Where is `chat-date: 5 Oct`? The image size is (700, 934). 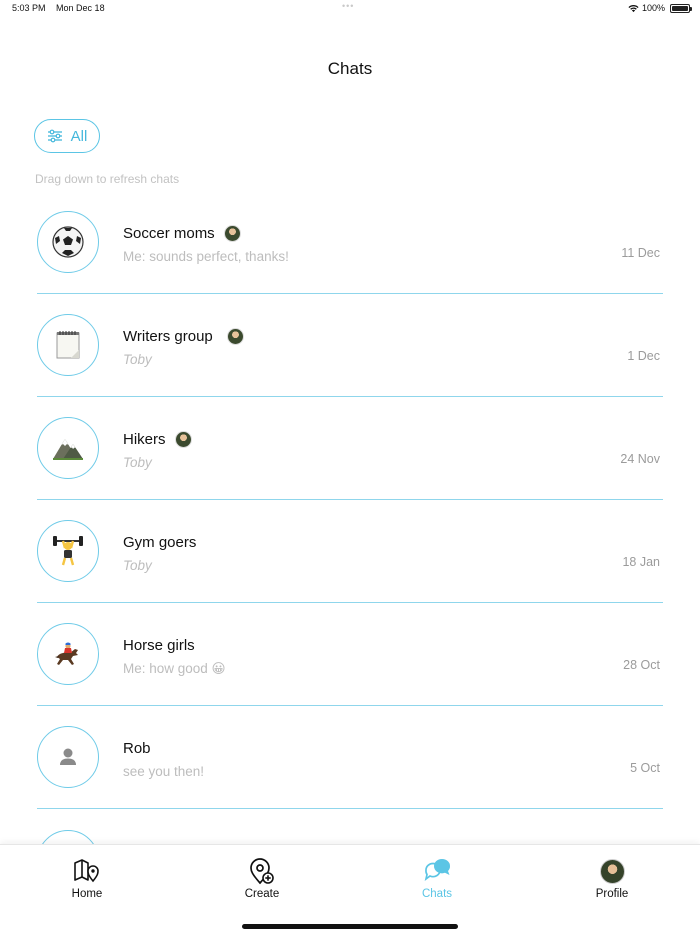 chat-date: 5 Oct is located at coordinates (645, 768).